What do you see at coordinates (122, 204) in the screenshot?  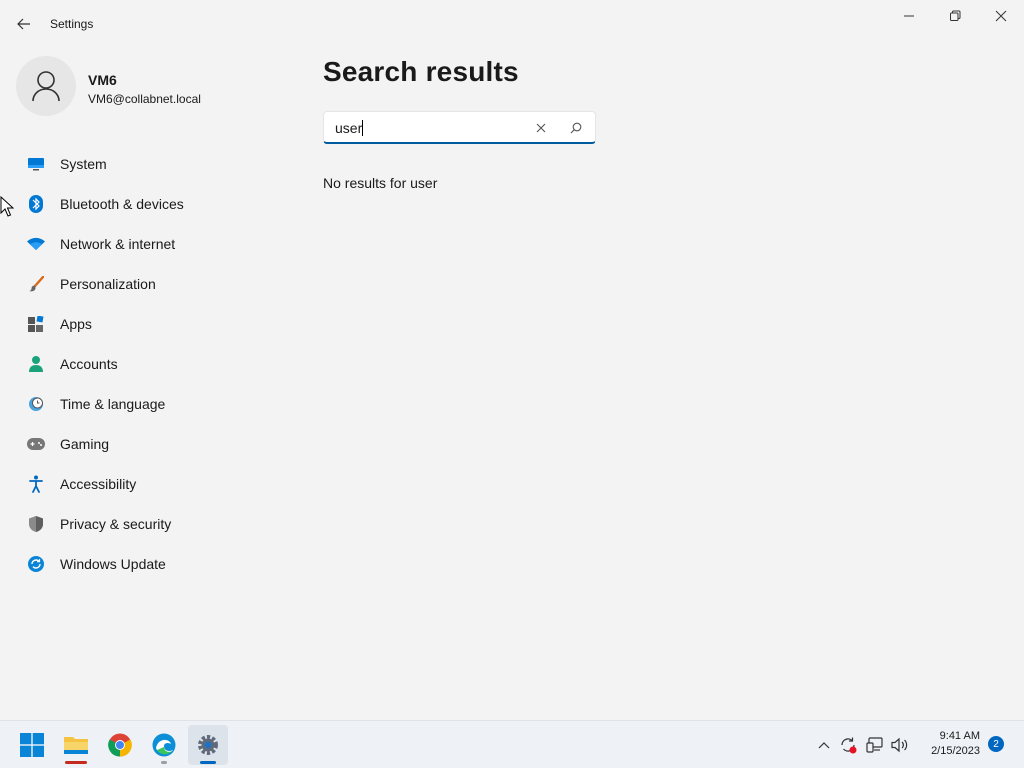 I see `sidebar-item-label: Bluetooth & devices` at bounding box center [122, 204].